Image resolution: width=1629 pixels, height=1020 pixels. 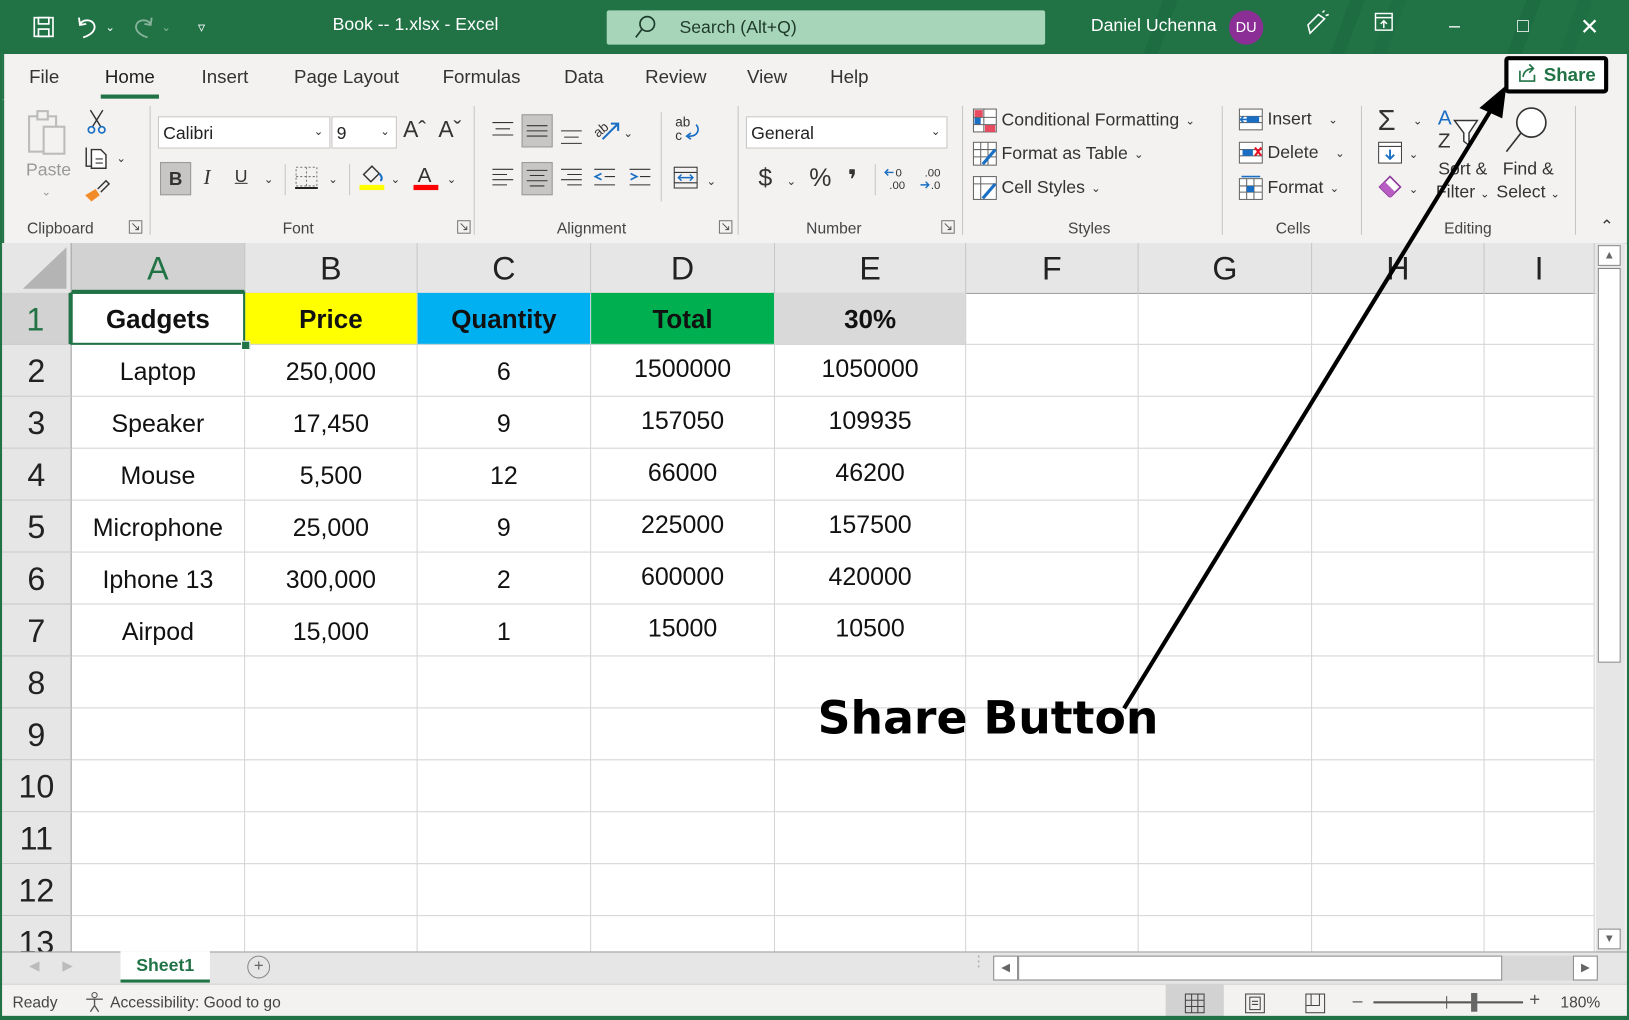 What do you see at coordinates (94, 1004) in the screenshot?
I see `accessibility-icon` at bounding box center [94, 1004].